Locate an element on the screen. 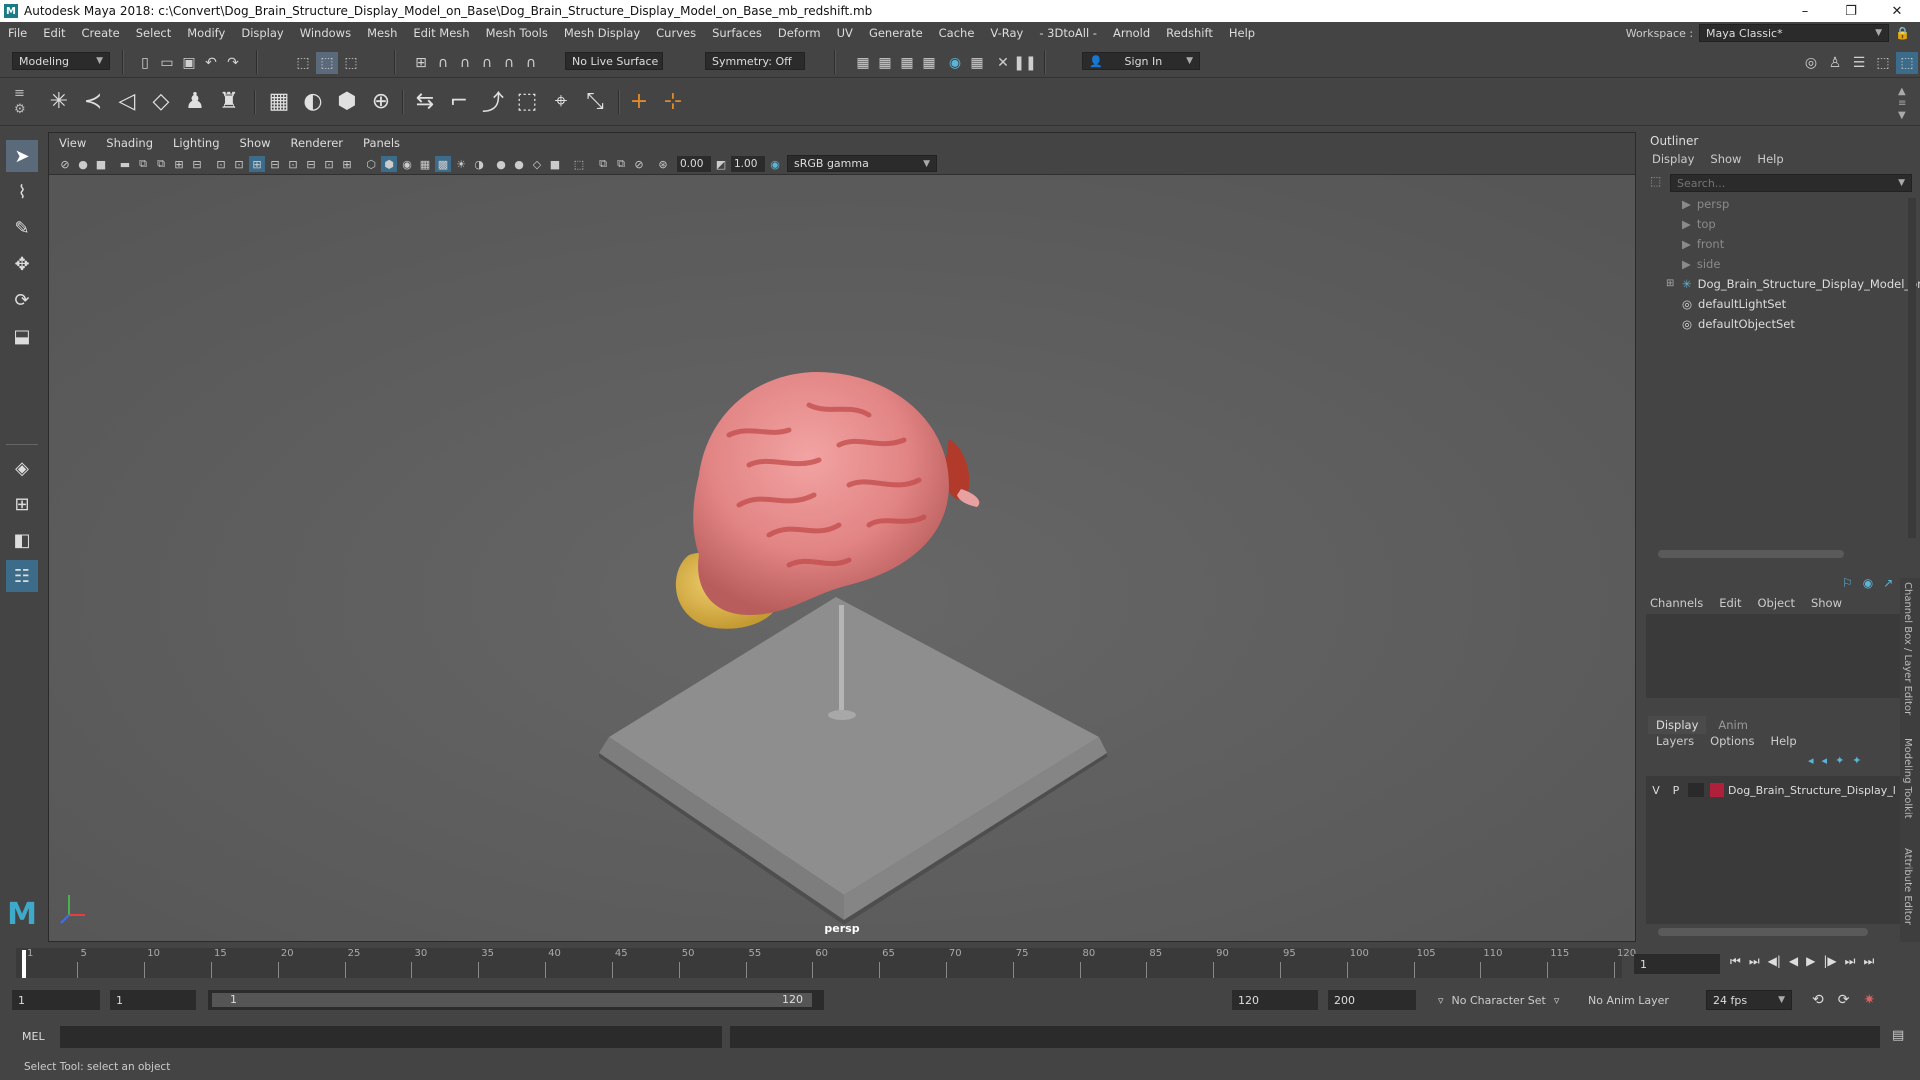  script-editor-icon: ▤ is located at coordinates (1898, 1035).